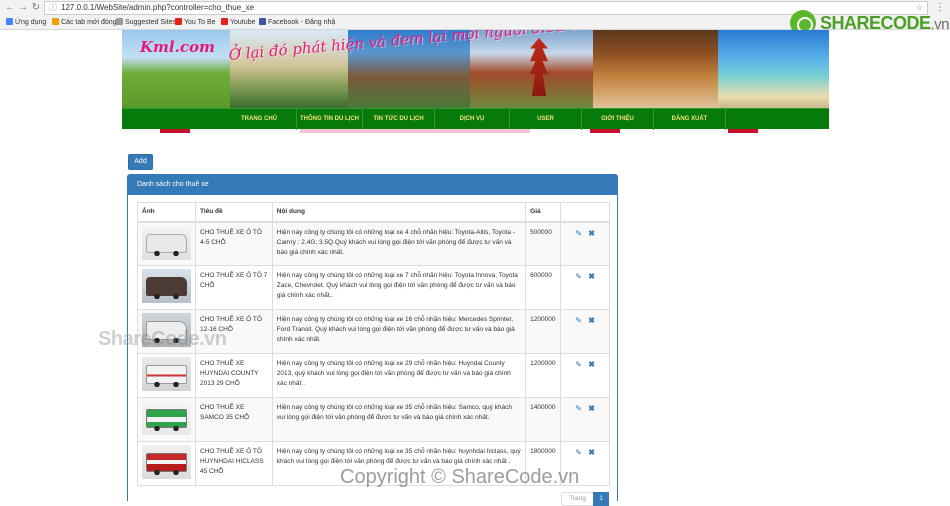  Describe the element at coordinates (26, 22) in the screenshot. I see `bookmark-apps: Ứng dụng` at that location.